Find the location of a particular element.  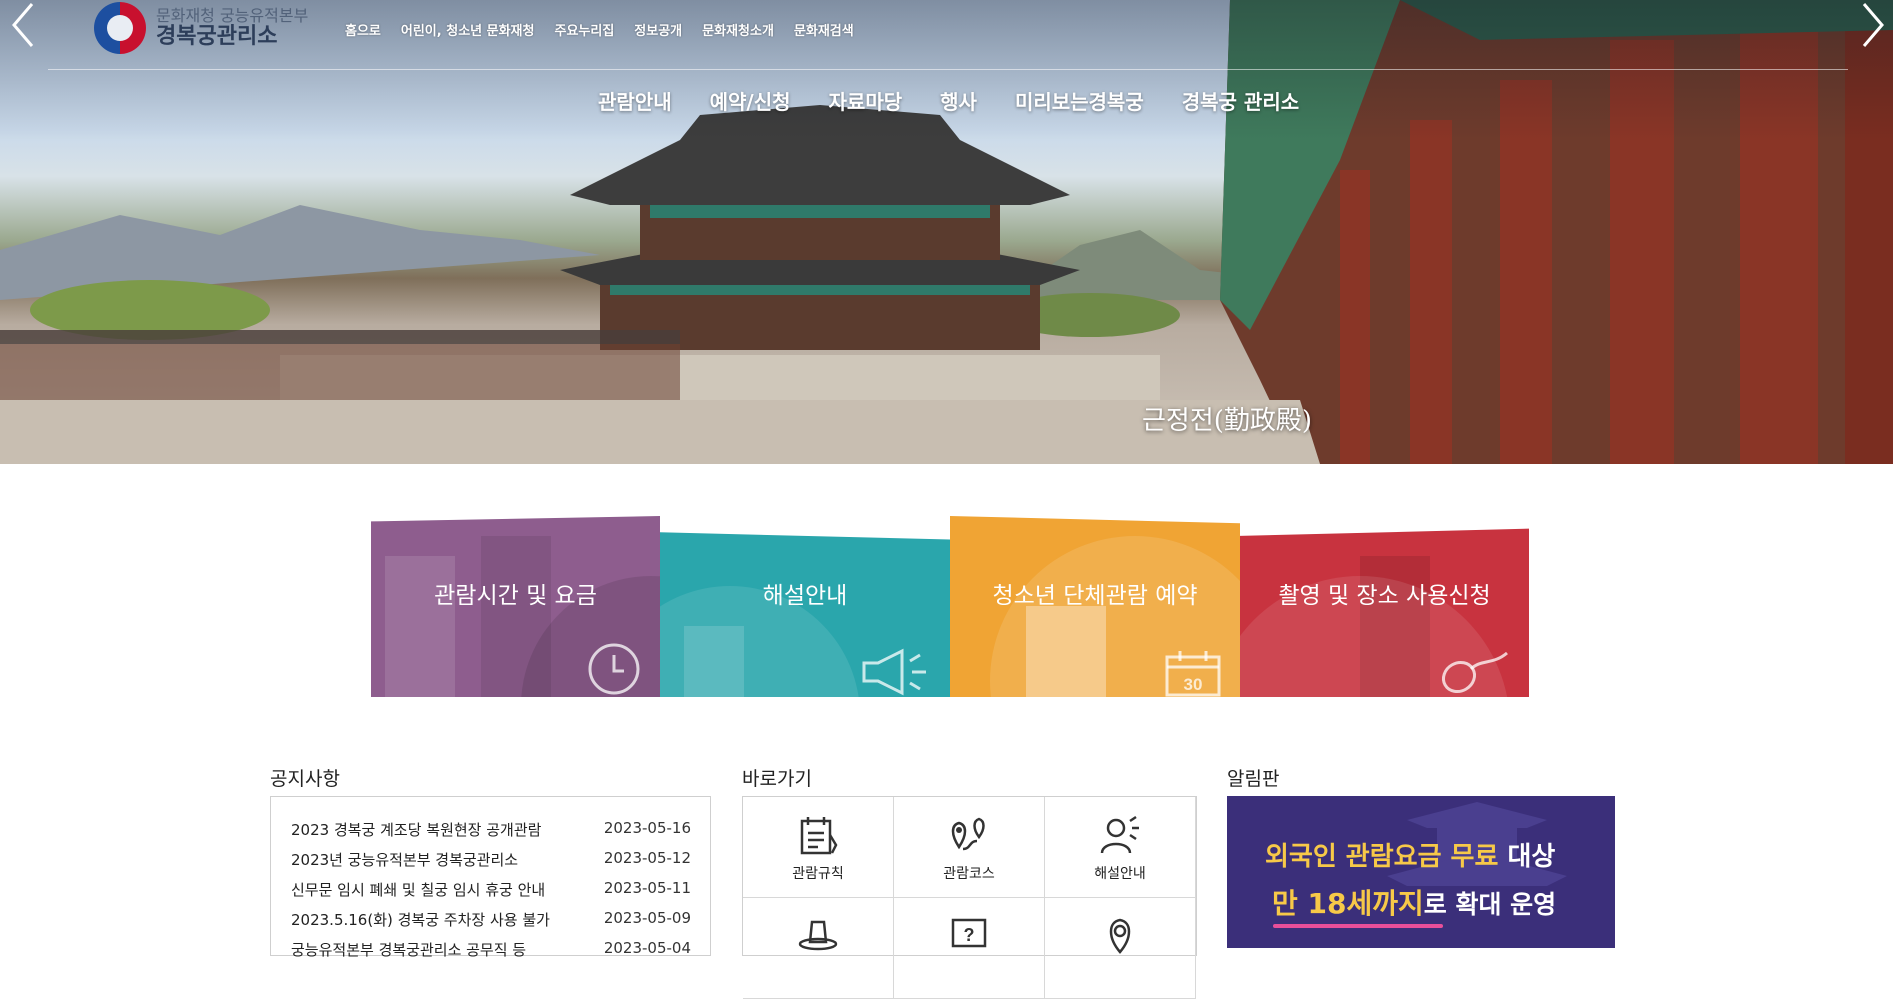

slider-next-icon is located at coordinates (1873, 25).